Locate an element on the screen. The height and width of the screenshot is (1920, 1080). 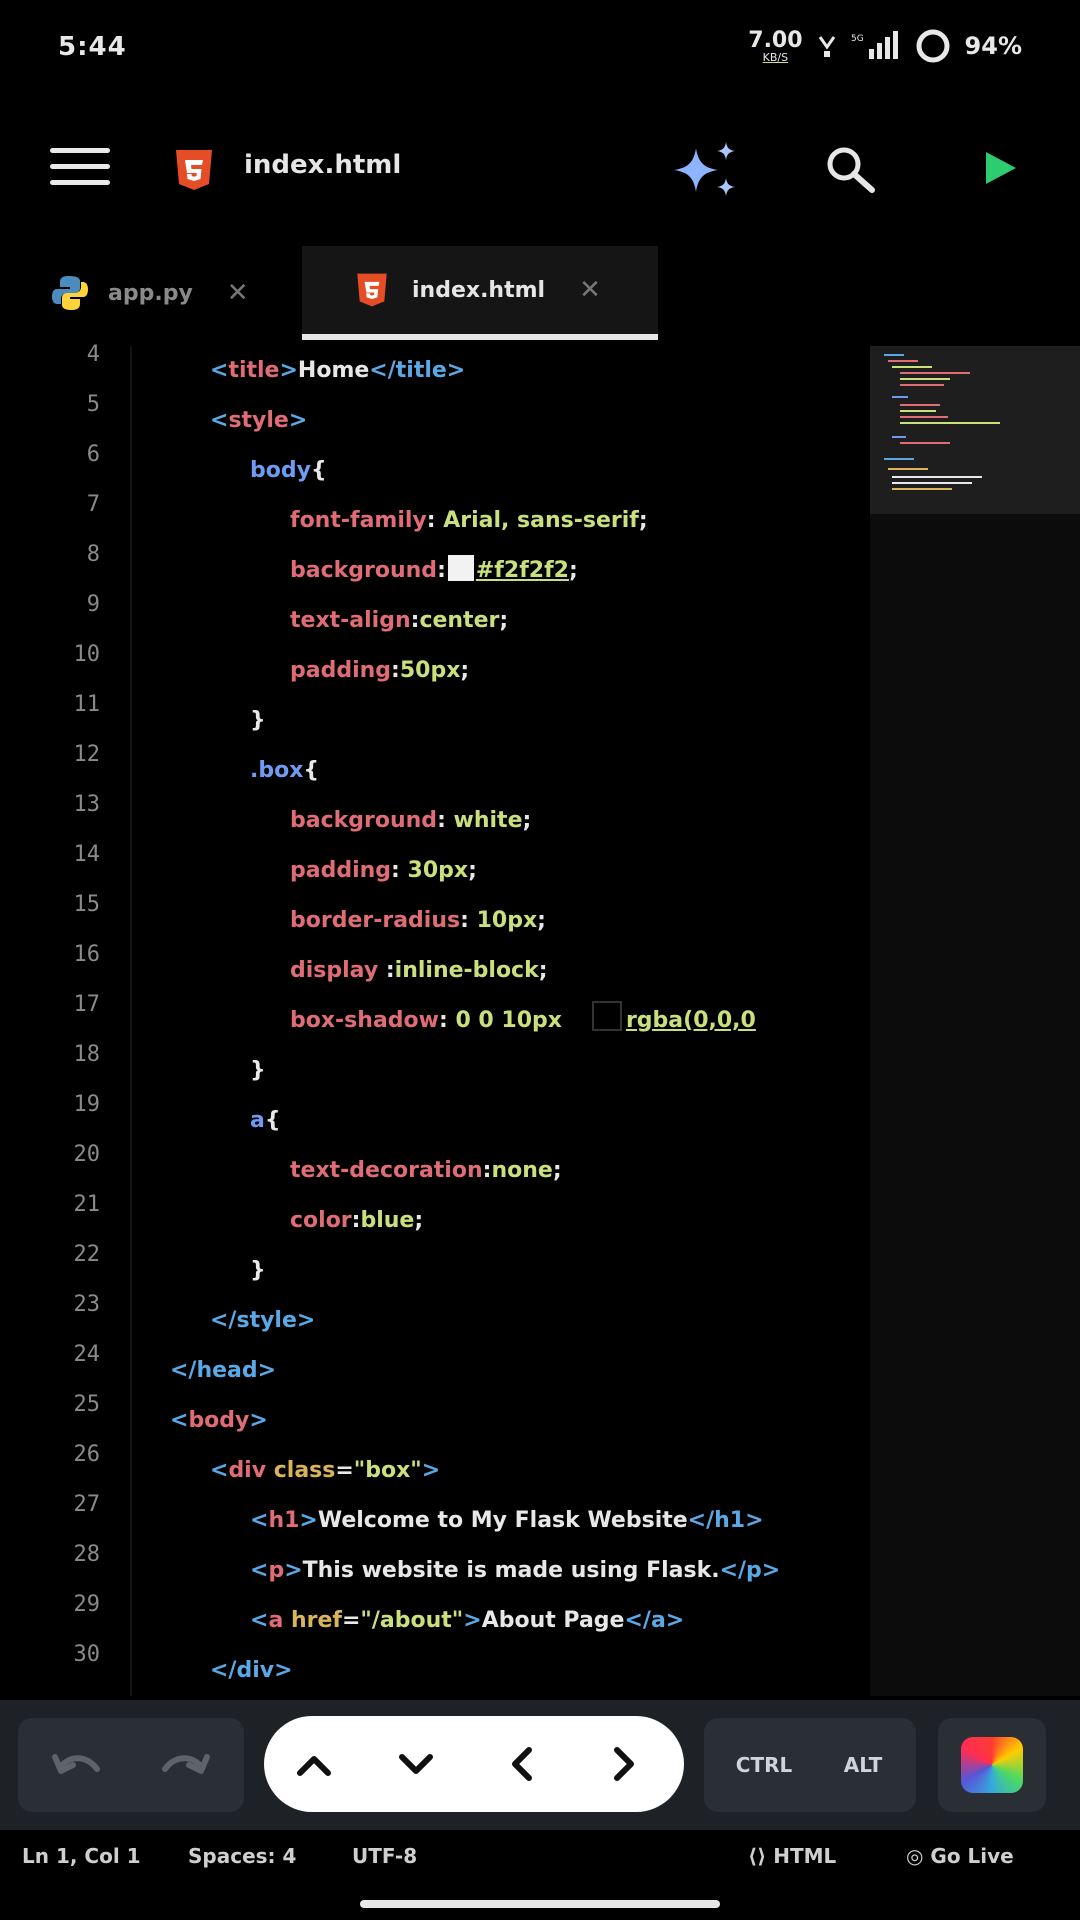
code-line-10: padding:50px; is located at coordinates (379, 671).